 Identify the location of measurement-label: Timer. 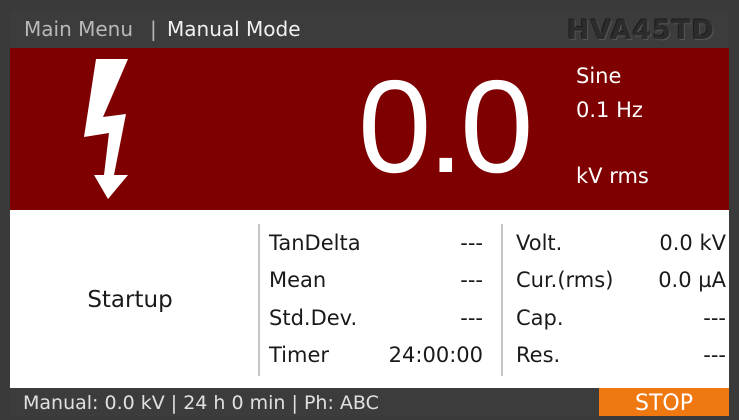
(299, 355).